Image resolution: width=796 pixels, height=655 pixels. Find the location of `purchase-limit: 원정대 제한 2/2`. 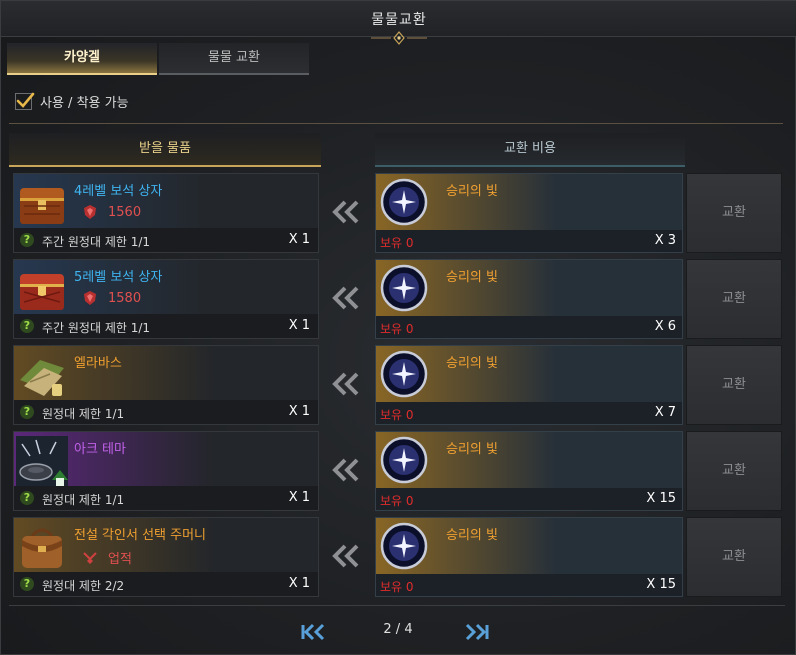

purchase-limit: 원정대 제한 2/2 is located at coordinates (83, 586).